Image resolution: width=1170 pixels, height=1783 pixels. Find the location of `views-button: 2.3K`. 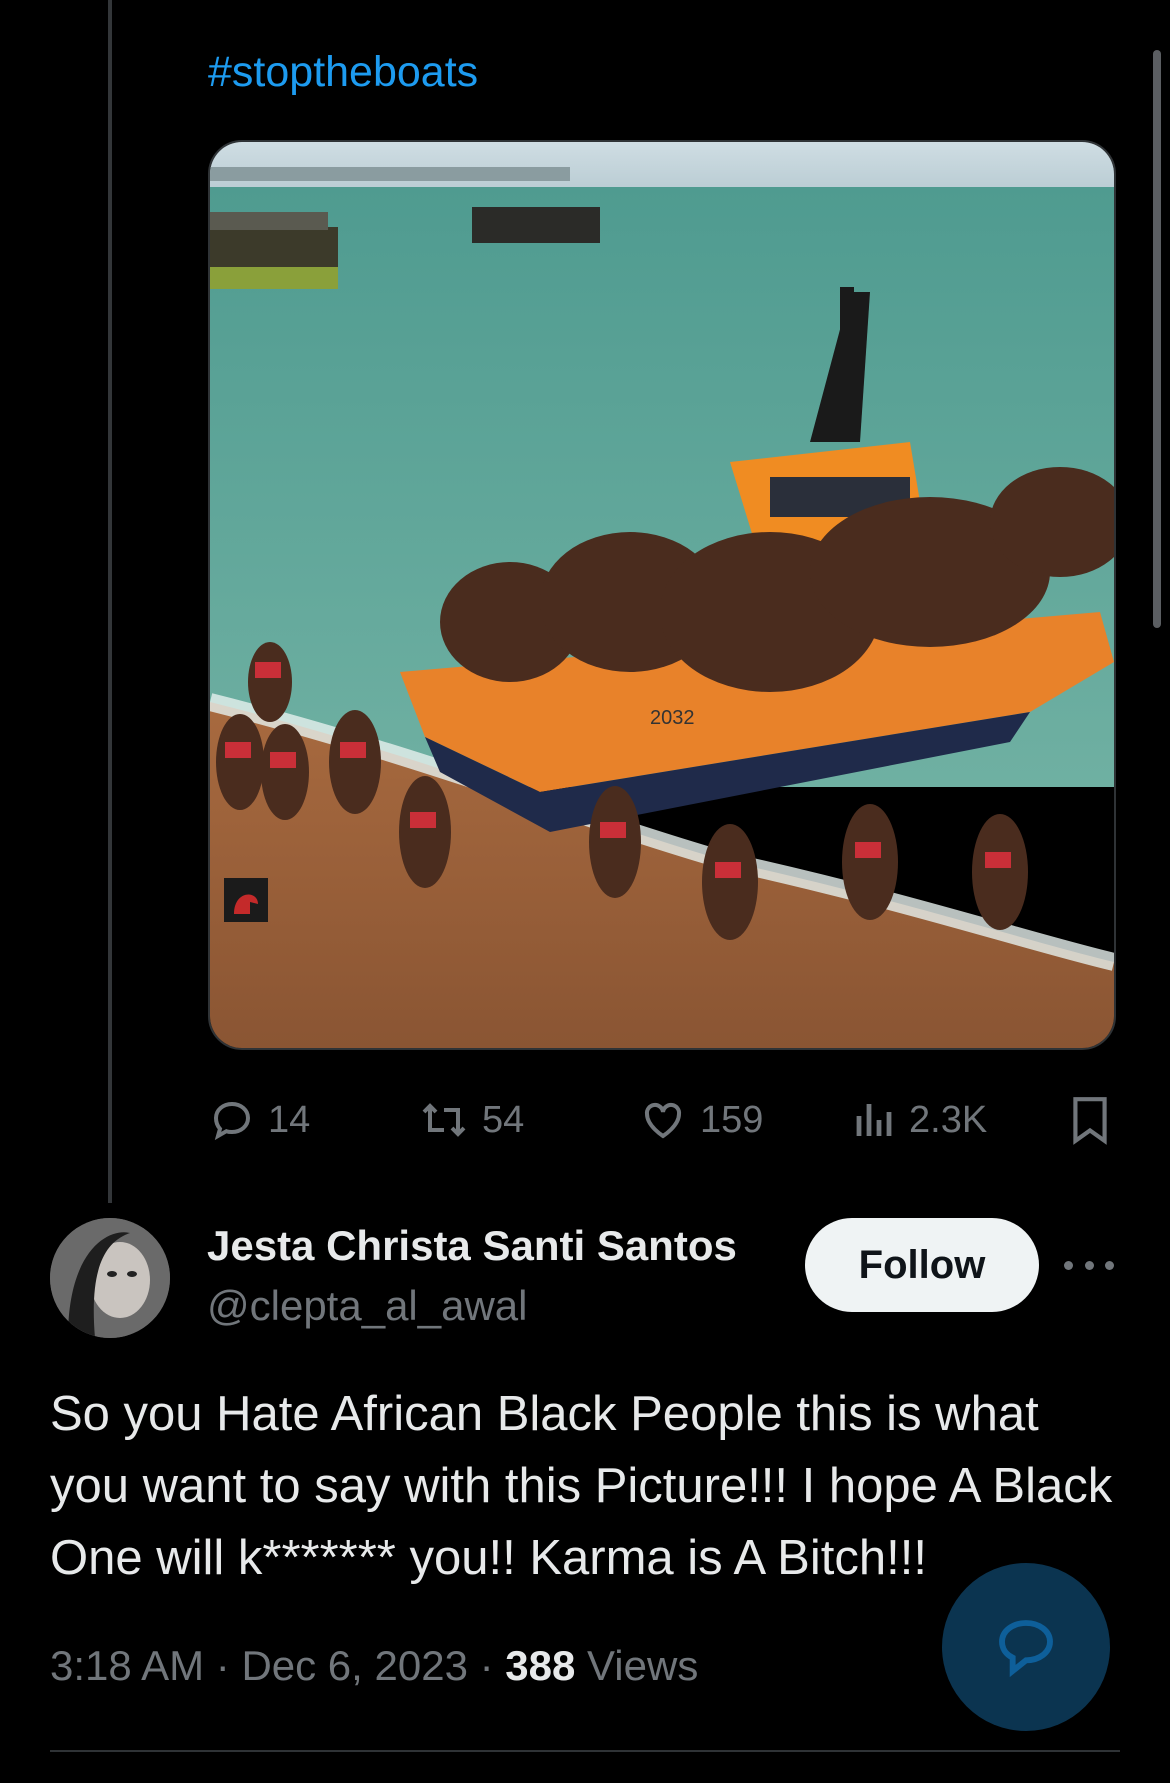

views-button: 2.3K is located at coordinates (920, 1120).